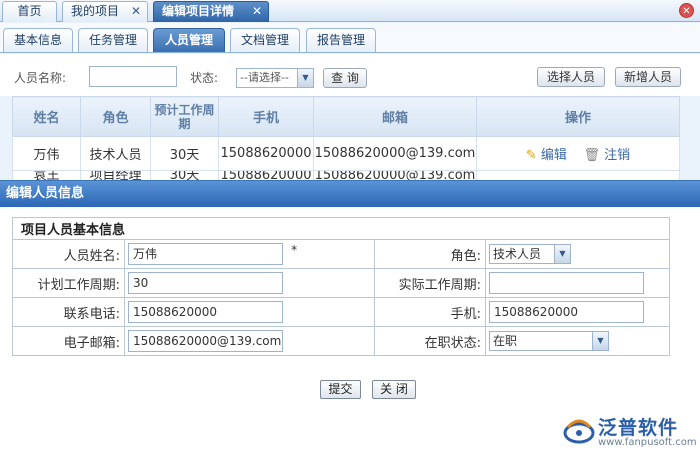 Image resolution: width=700 pixels, height=458 pixels. I want to click on col-actions: 操作, so click(578, 116).